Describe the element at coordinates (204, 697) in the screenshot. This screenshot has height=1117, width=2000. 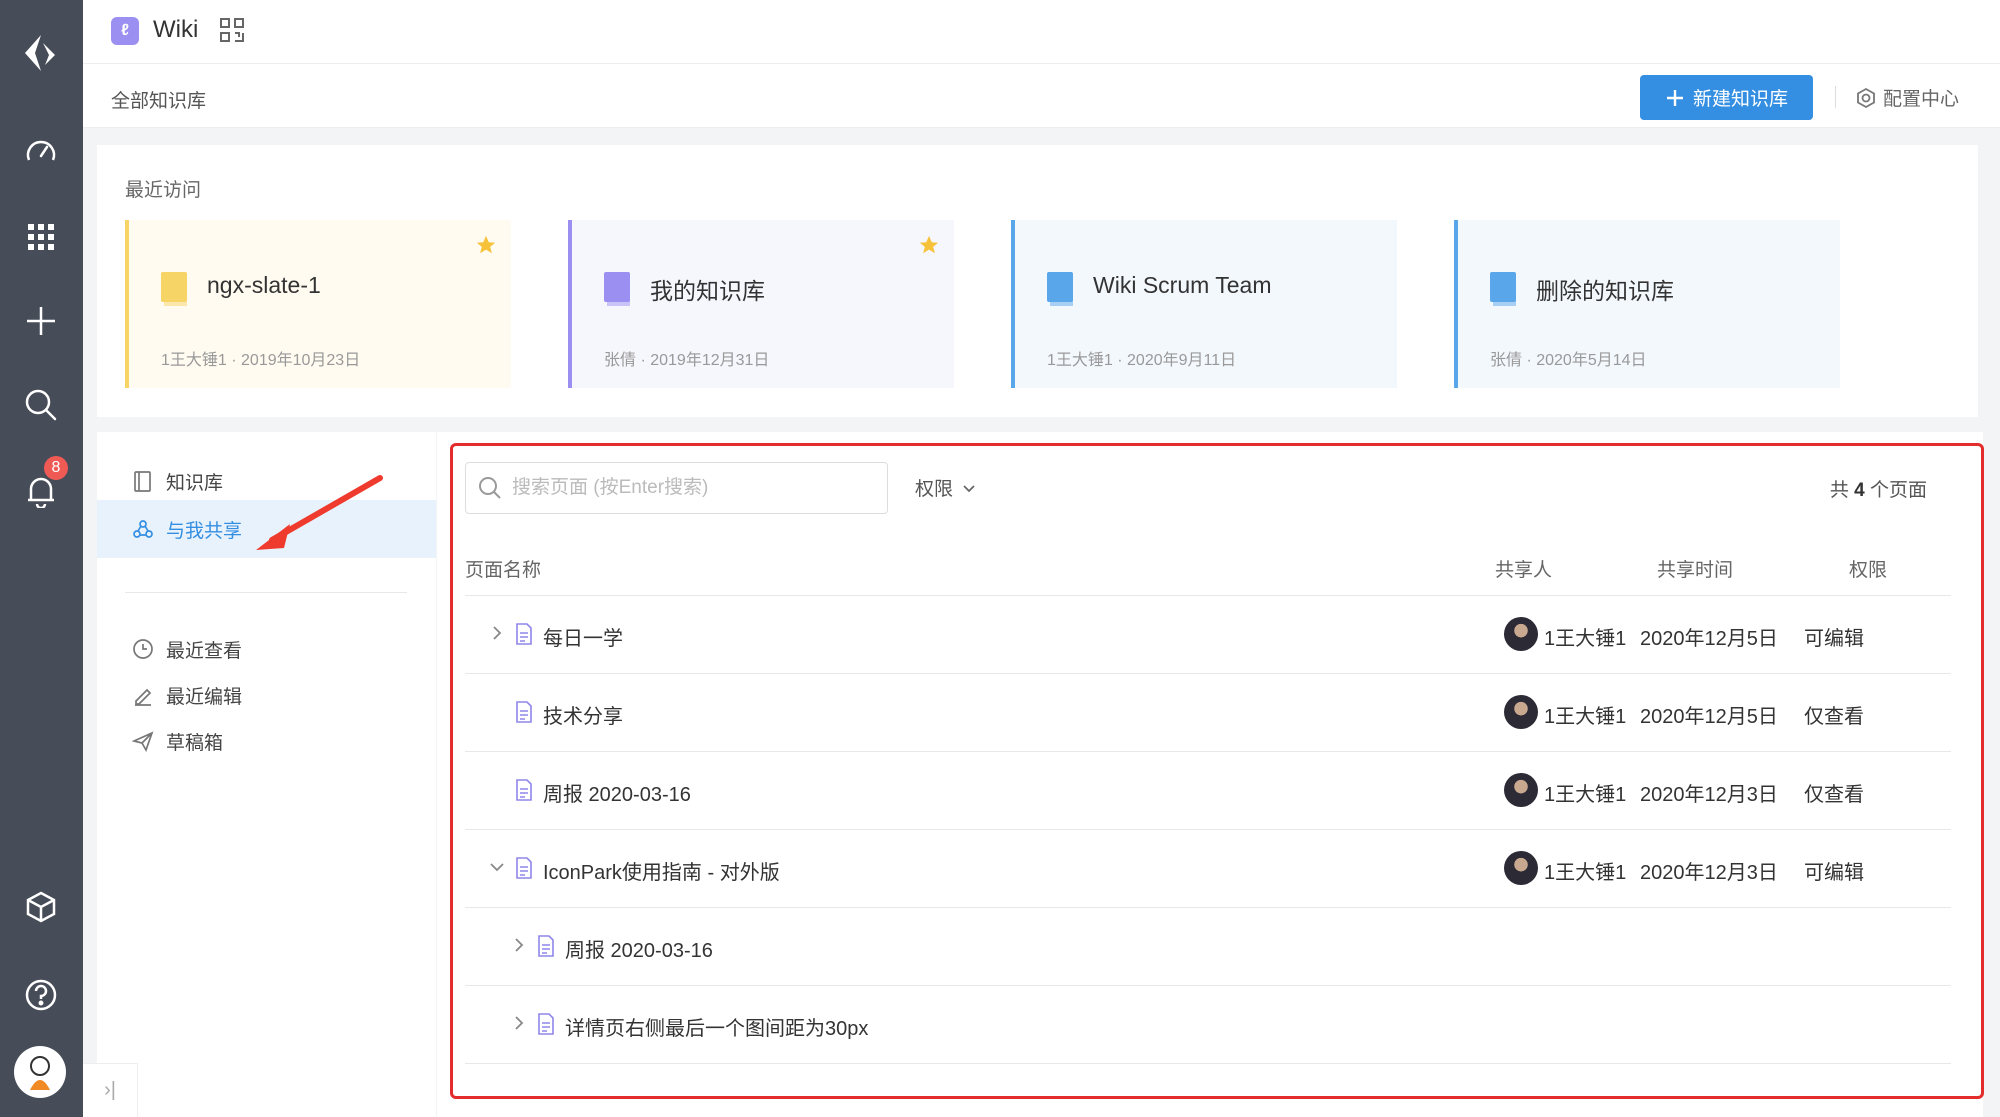
I see `nav-item-label: 最近编辑` at that location.